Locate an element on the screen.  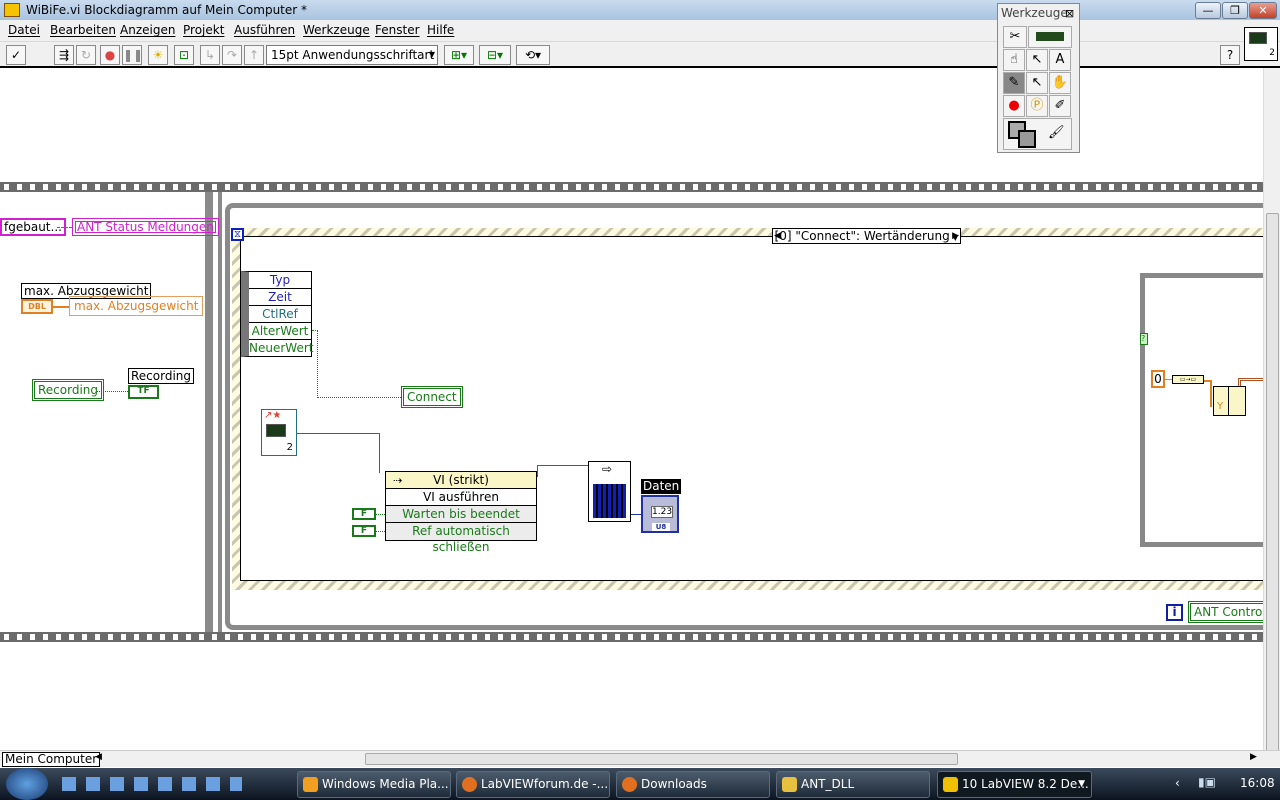
next-icon: ▶ is located at coordinates (955, 236).